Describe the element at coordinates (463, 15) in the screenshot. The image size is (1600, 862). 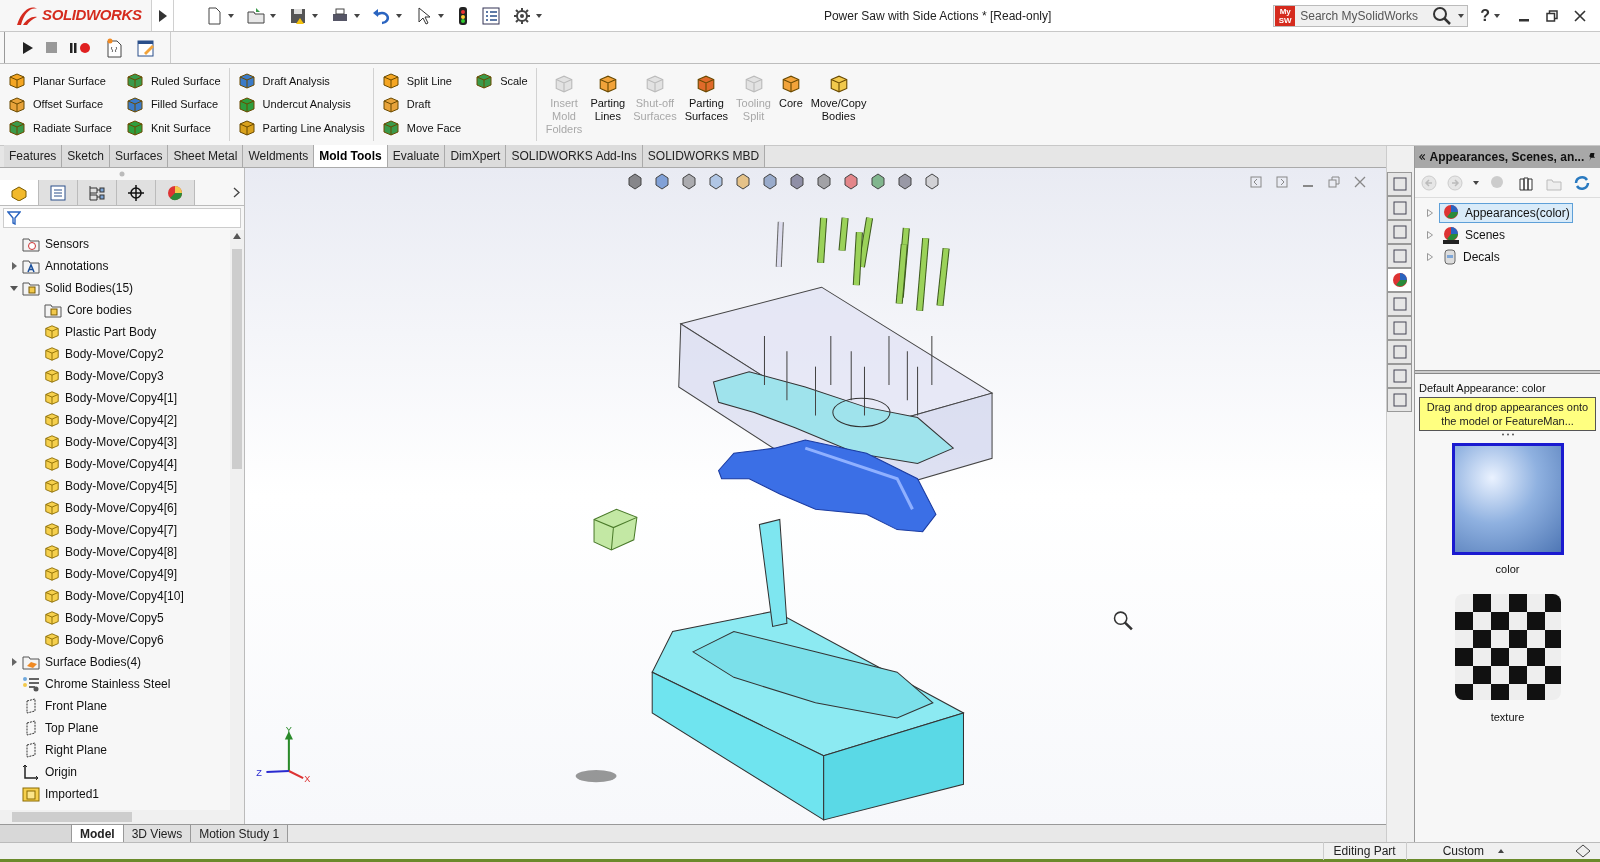
I see `traffic-light-icon` at that location.